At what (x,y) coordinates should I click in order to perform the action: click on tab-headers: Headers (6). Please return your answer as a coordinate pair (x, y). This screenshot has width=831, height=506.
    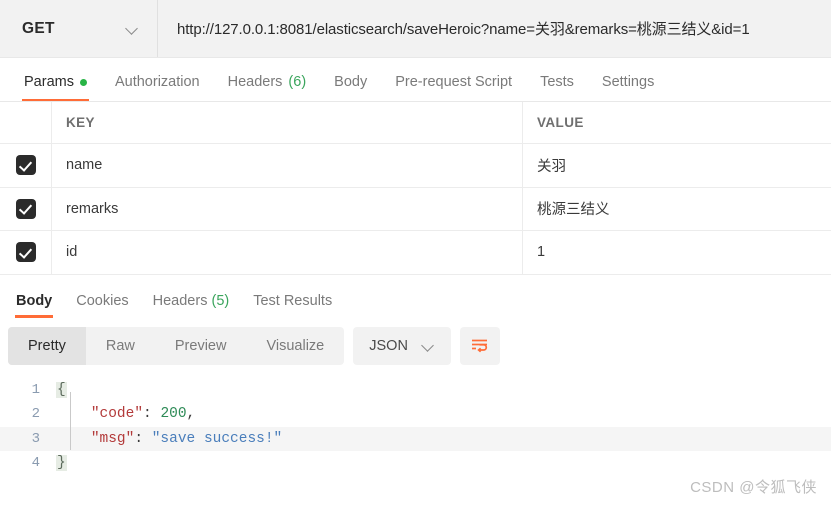
    Looking at the image, I should click on (267, 87).